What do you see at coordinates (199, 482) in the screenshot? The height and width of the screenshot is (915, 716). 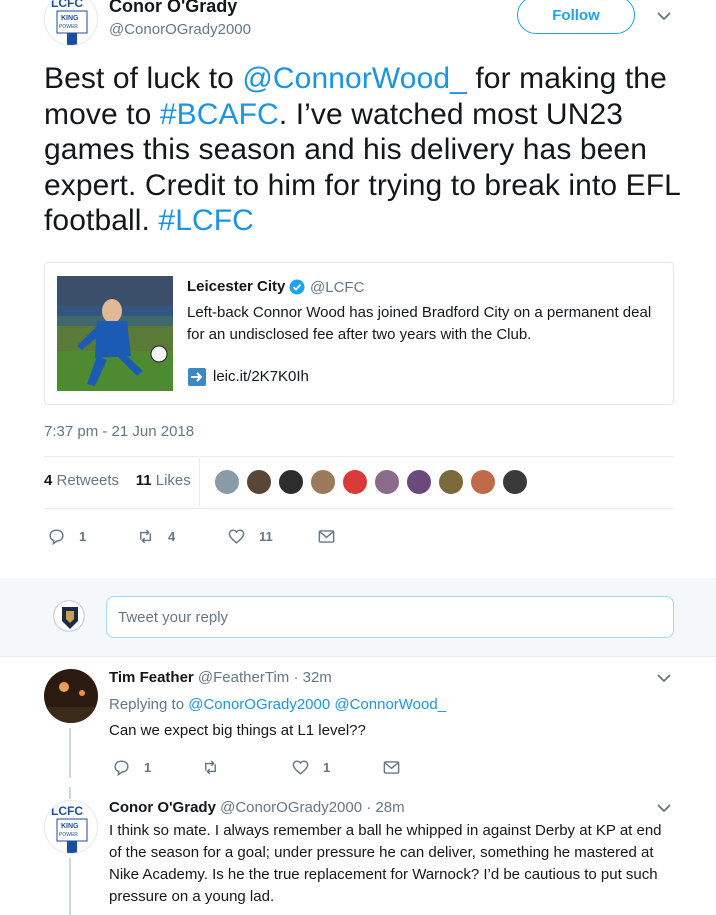 I see `stats-separator` at bounding box center [199, 482].